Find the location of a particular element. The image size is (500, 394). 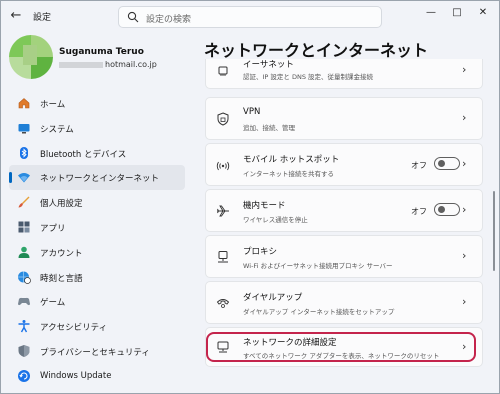

network-pc-icon is located at coordinates (223, 347).